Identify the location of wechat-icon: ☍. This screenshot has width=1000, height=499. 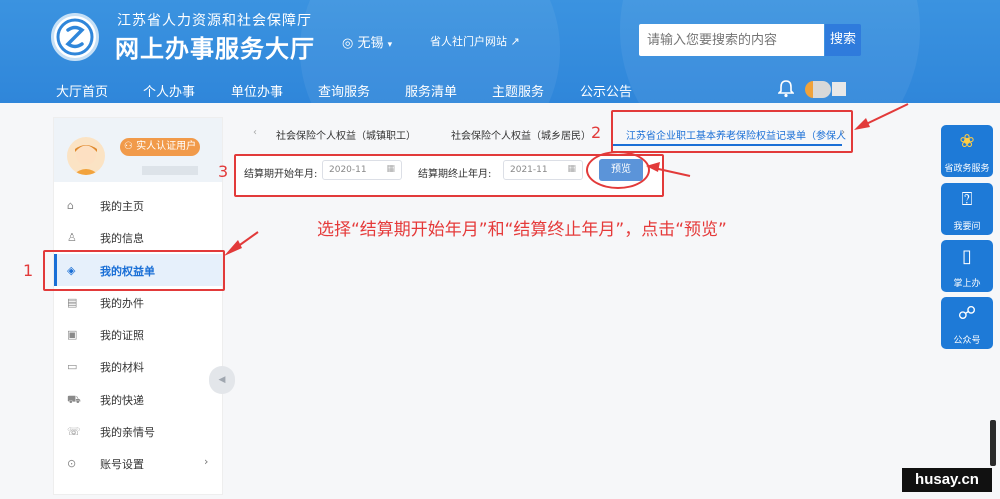
(967, 313).